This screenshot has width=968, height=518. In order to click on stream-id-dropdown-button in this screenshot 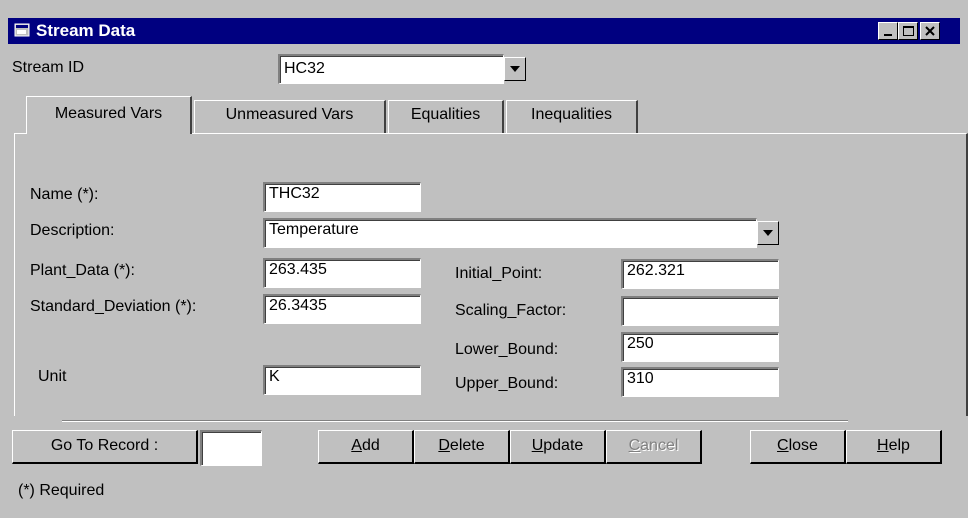, I will do `click(515, 69)`.